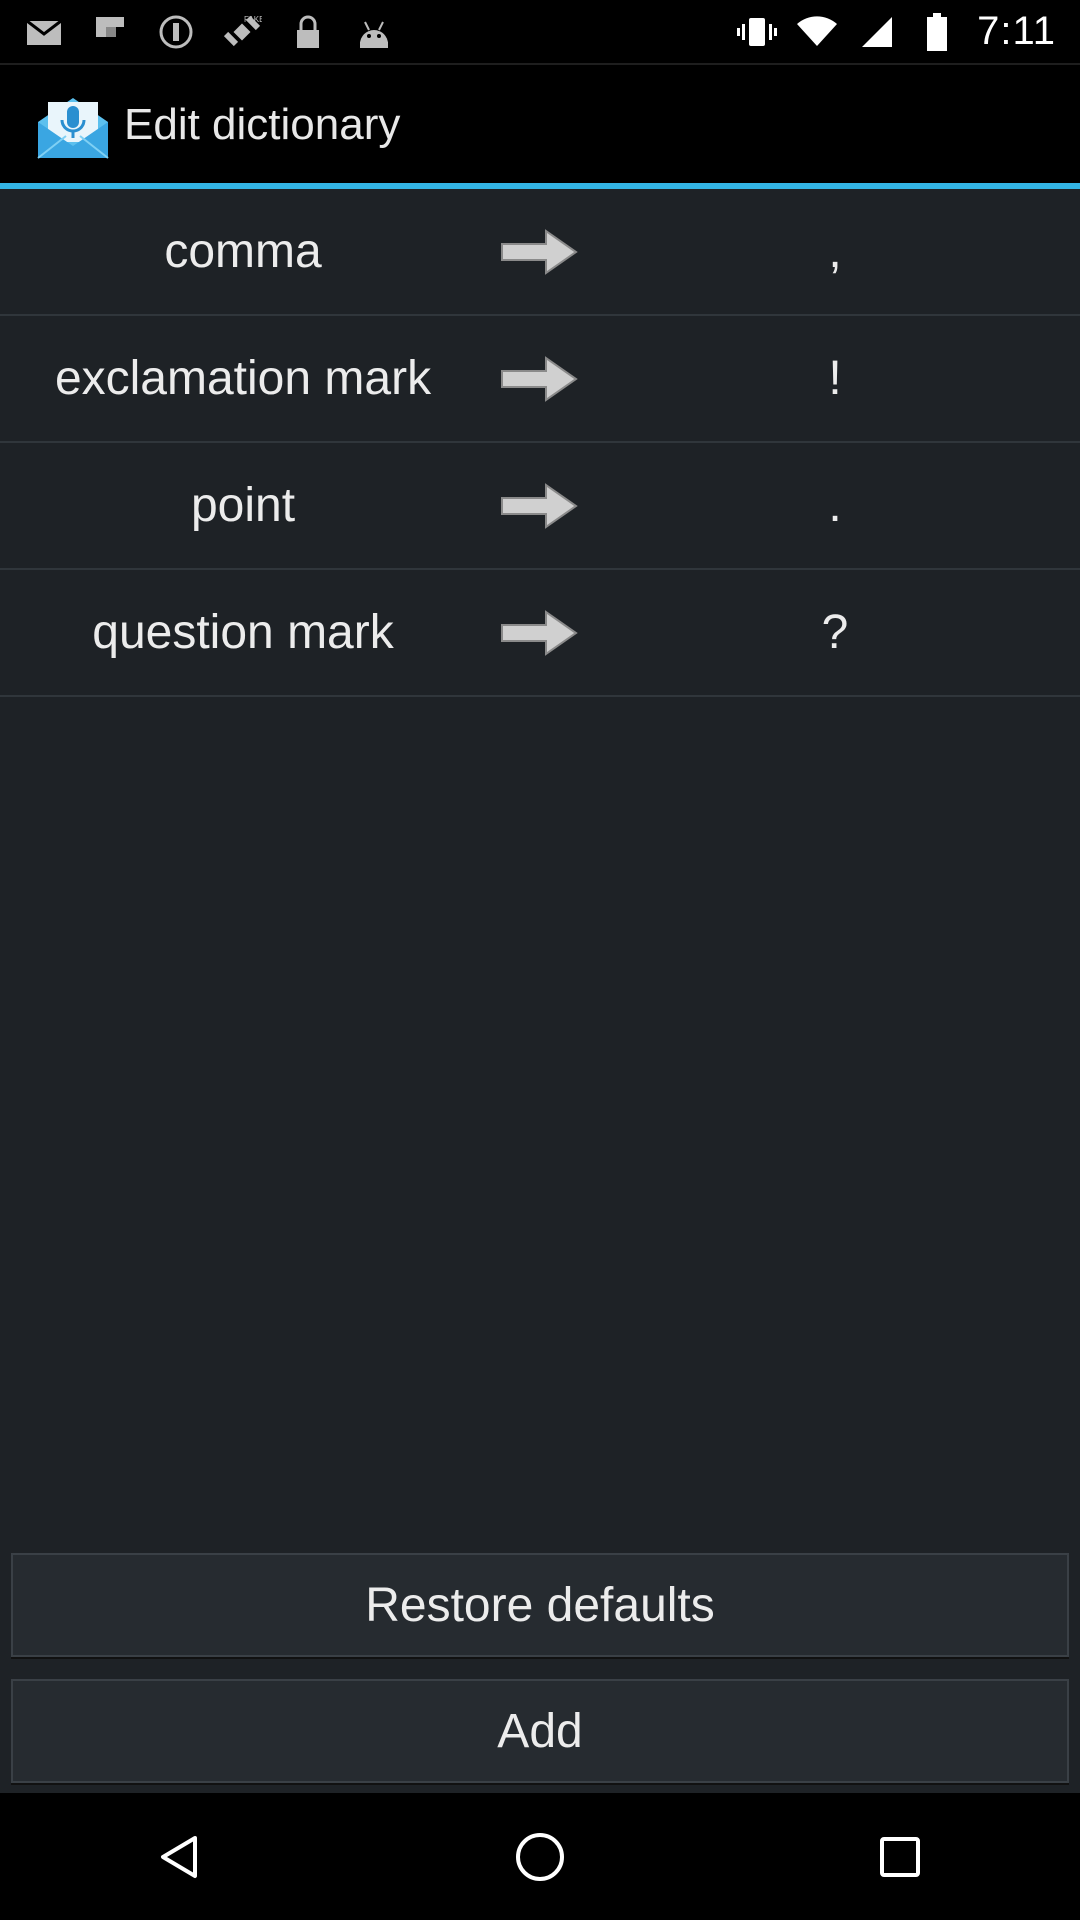 This screenshot has width=1080, height=1920. I want to click on entry-symbol: !, so click(835, 378).